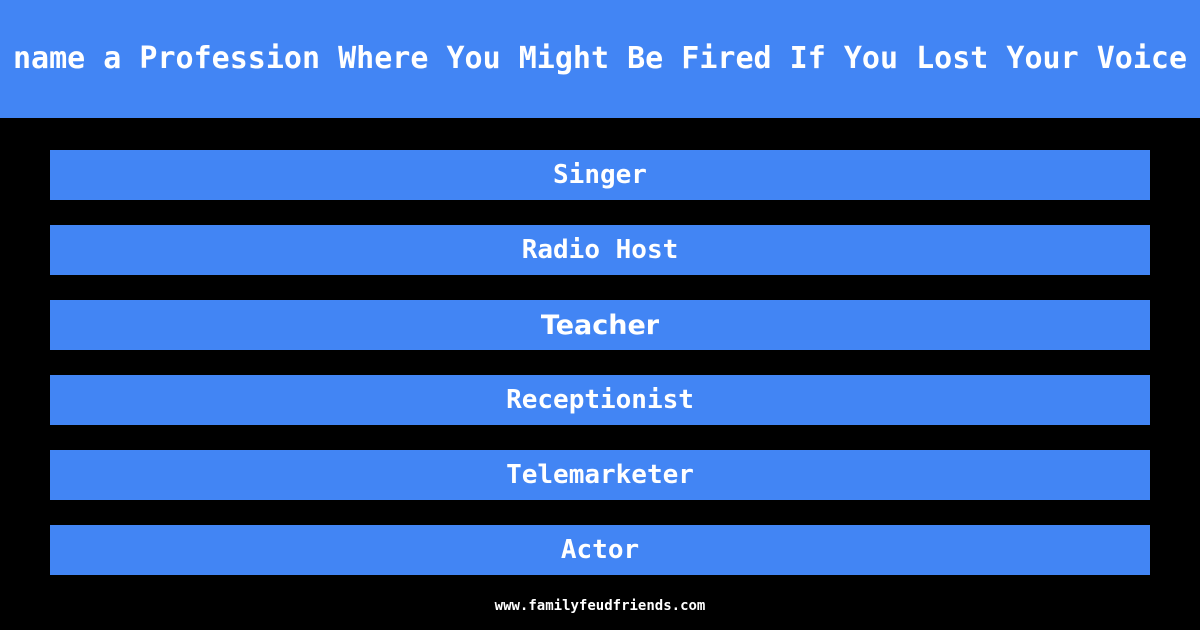 This screenshot has width=1200, height=630. I want to click on answer-row: Receptionist, so click(600, 400).